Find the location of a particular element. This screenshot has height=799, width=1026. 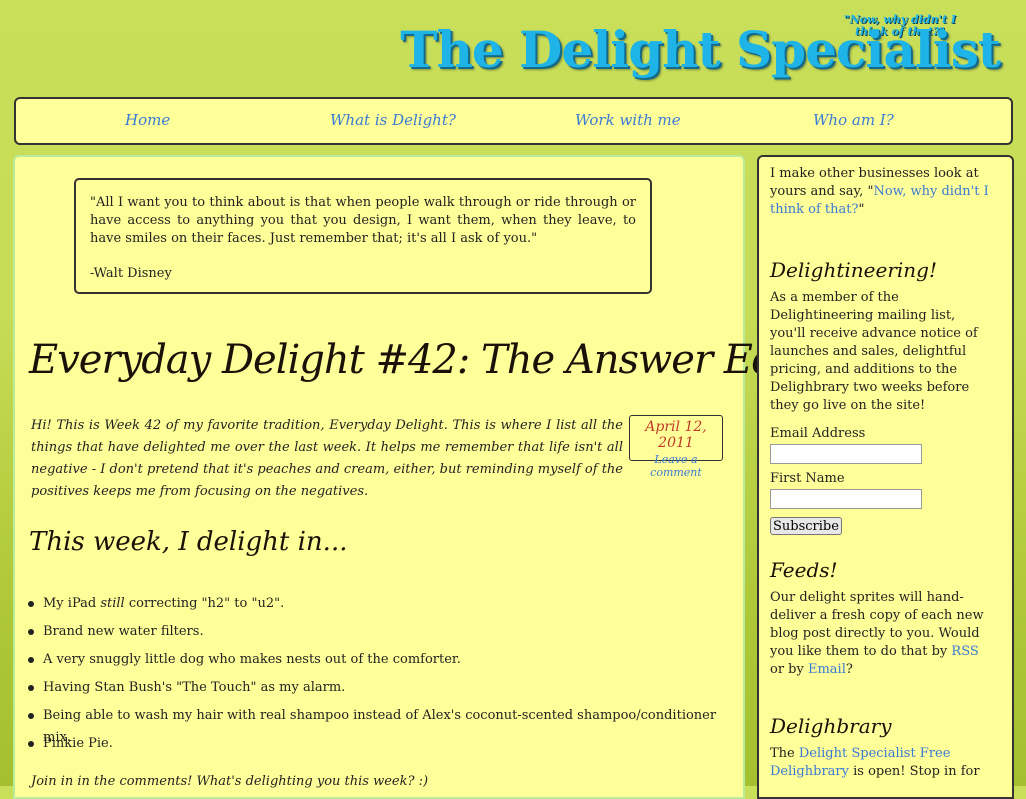

feeds-heading: Feeds! is located at coordinates (804, 570).